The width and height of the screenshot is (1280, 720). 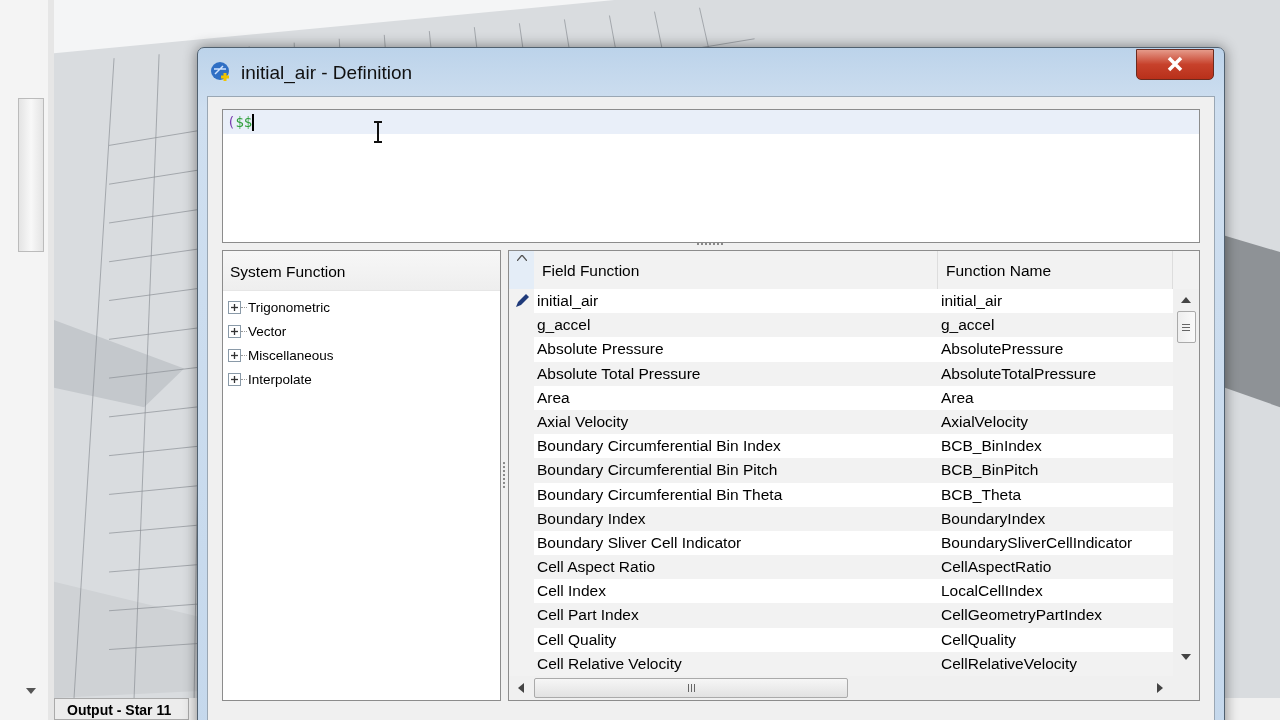 I want to click on table-cell-text: AbsoluteTotalPressure, so click(x=1019, y=373).